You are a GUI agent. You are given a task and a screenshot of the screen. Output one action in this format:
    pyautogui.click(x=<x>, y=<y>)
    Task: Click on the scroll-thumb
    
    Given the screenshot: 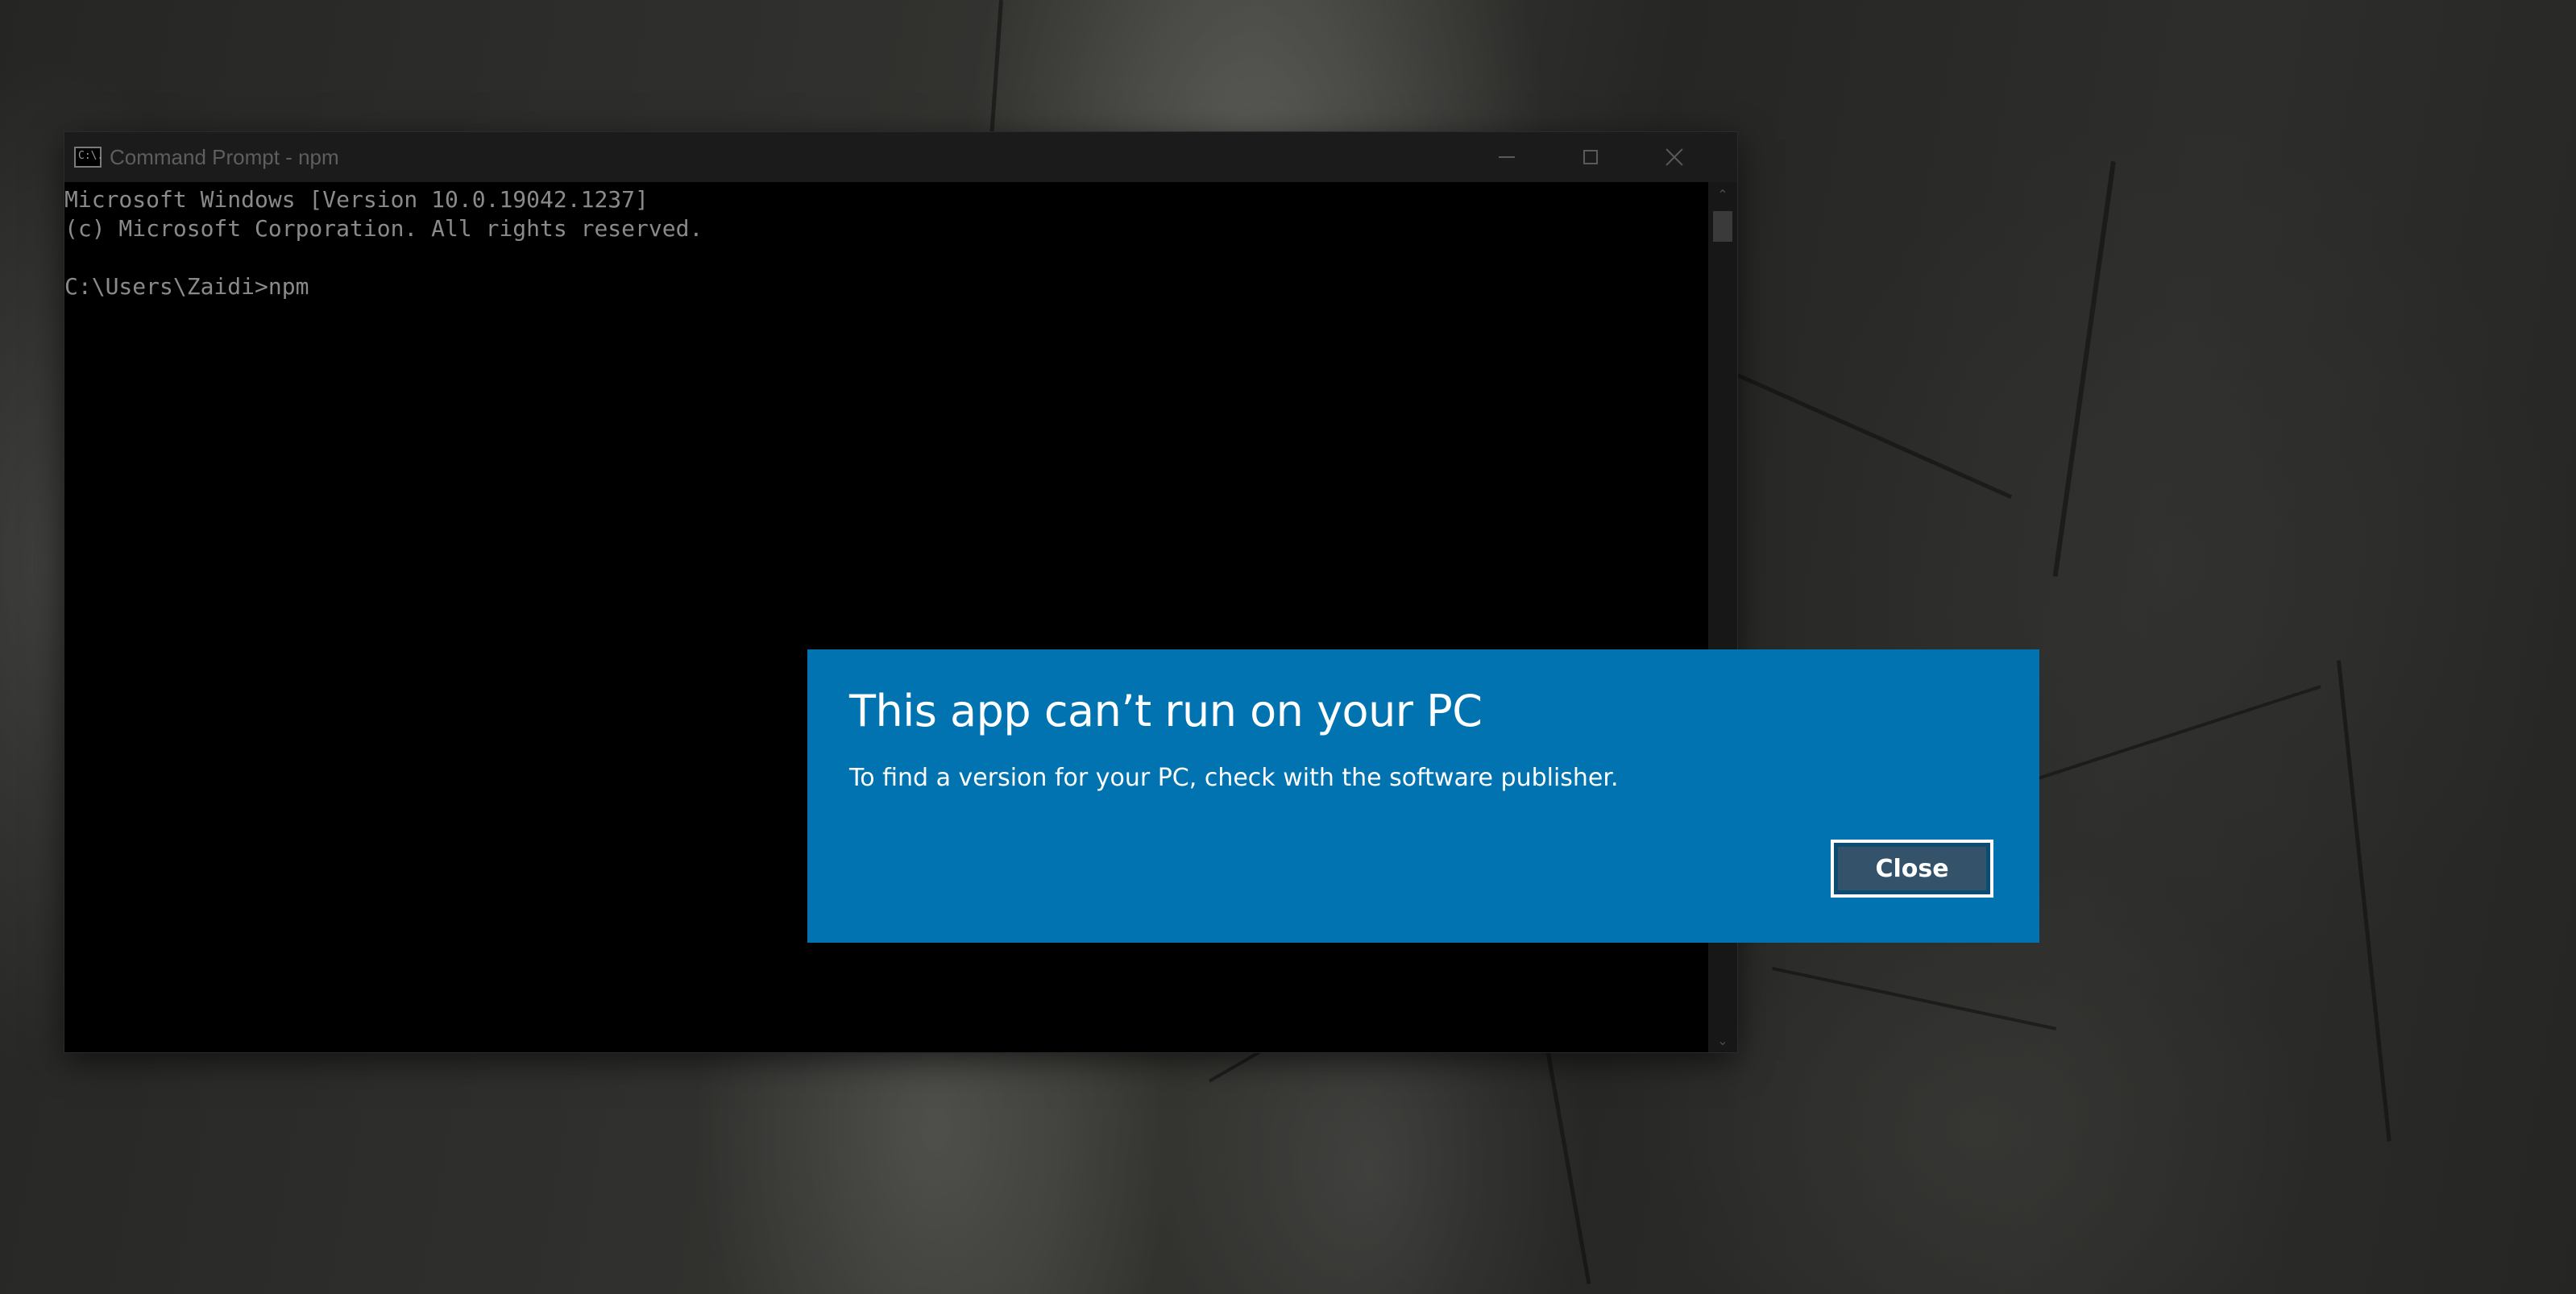 What is the action you would take?
    pyautogui.click(x=1722, y=226)
    